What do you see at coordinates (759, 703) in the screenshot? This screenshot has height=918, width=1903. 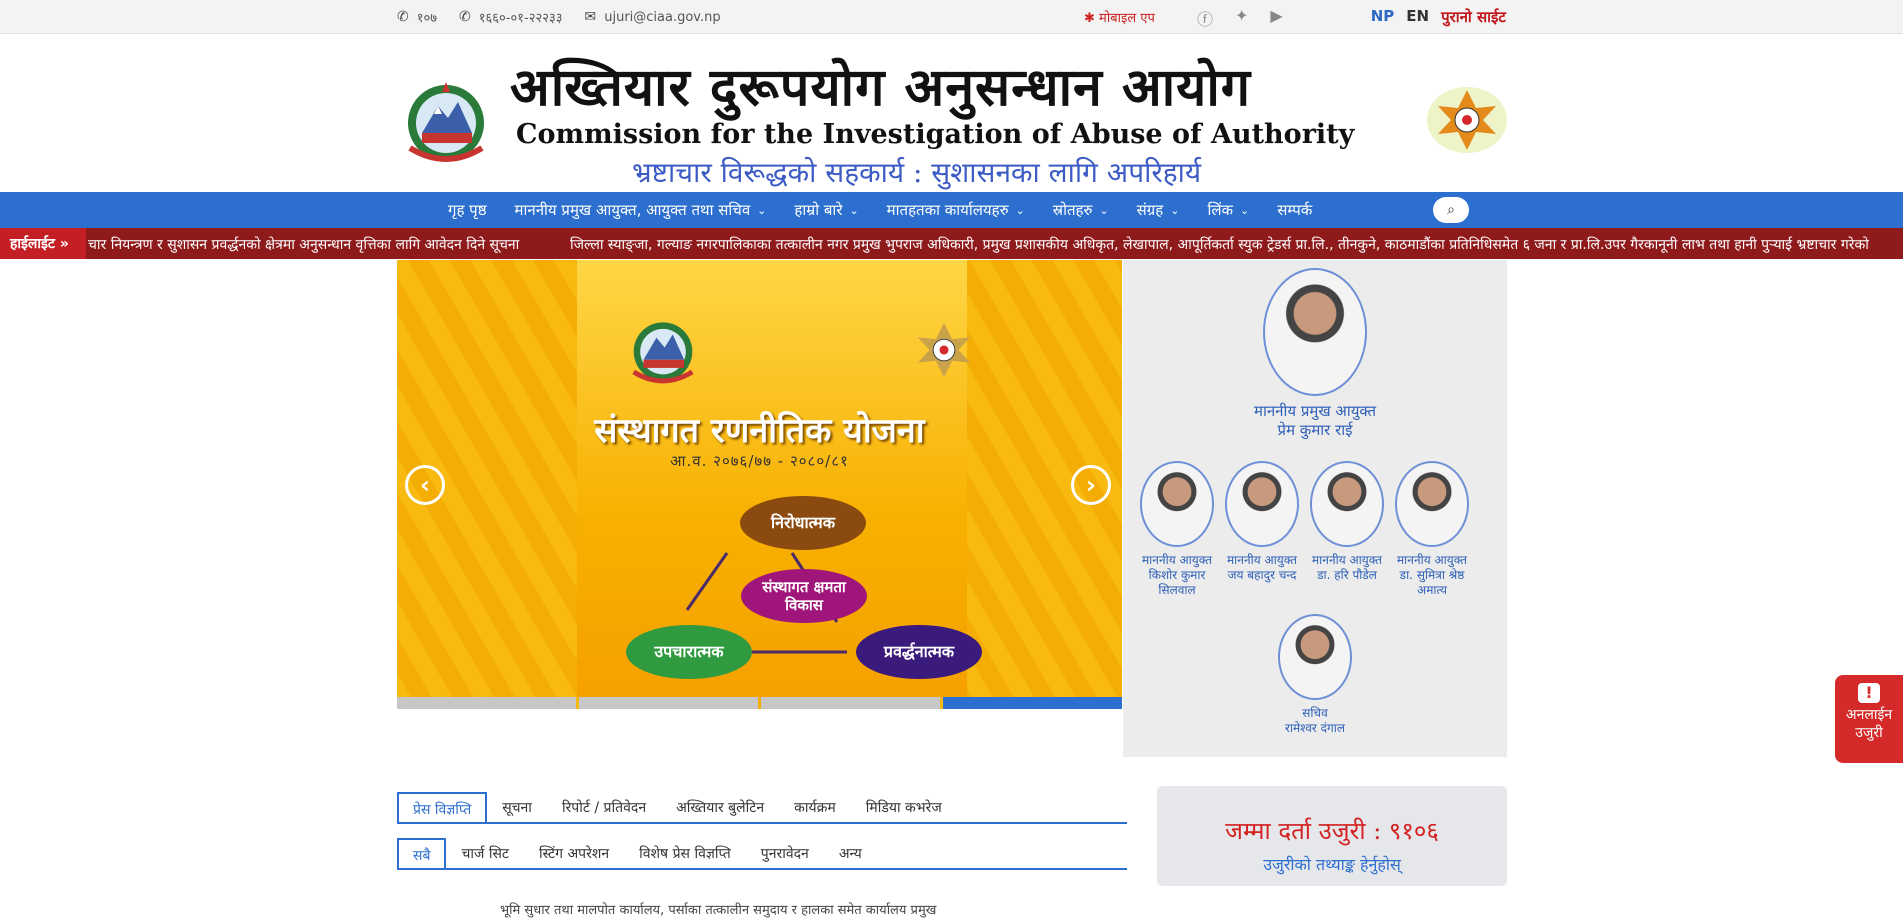 I see `slider-indicators` at bounding box center [759, 703].